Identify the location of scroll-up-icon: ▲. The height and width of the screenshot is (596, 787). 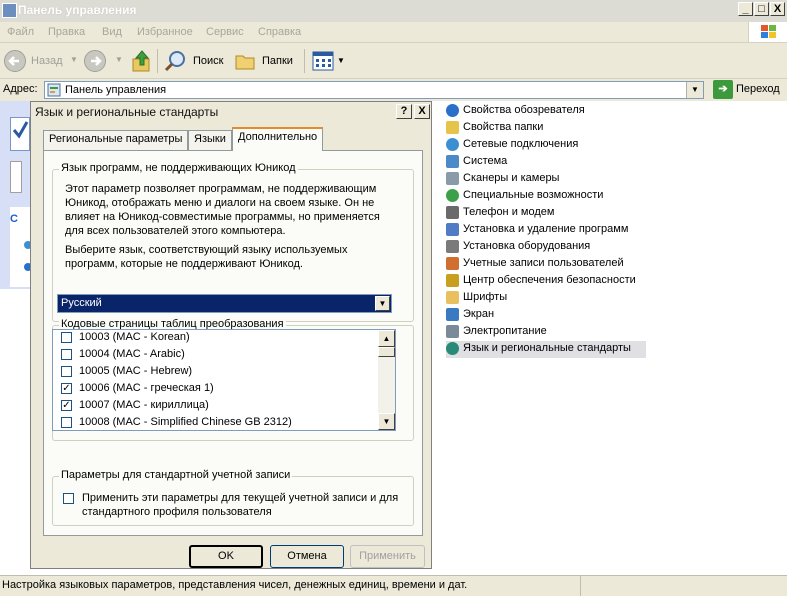
(386, 338).